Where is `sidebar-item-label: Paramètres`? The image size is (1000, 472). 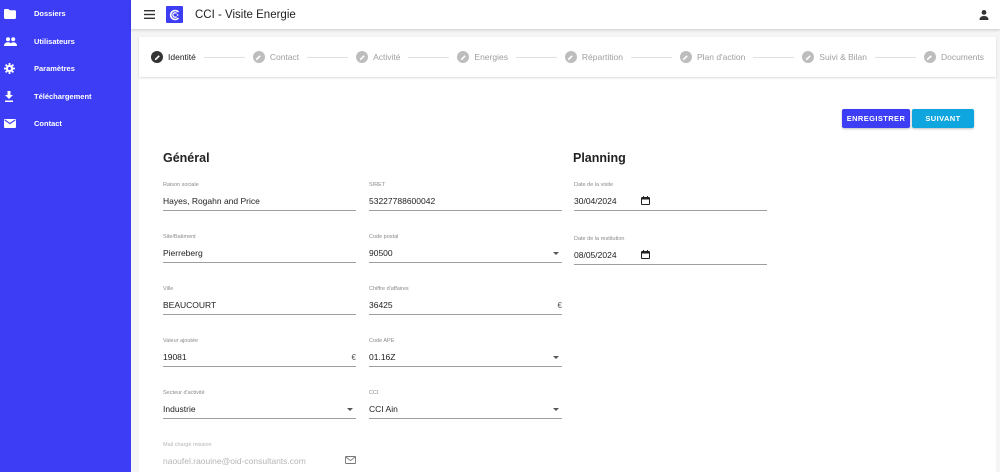
sidebar-item-label: Paramètres is located at coordinates (54, 69).